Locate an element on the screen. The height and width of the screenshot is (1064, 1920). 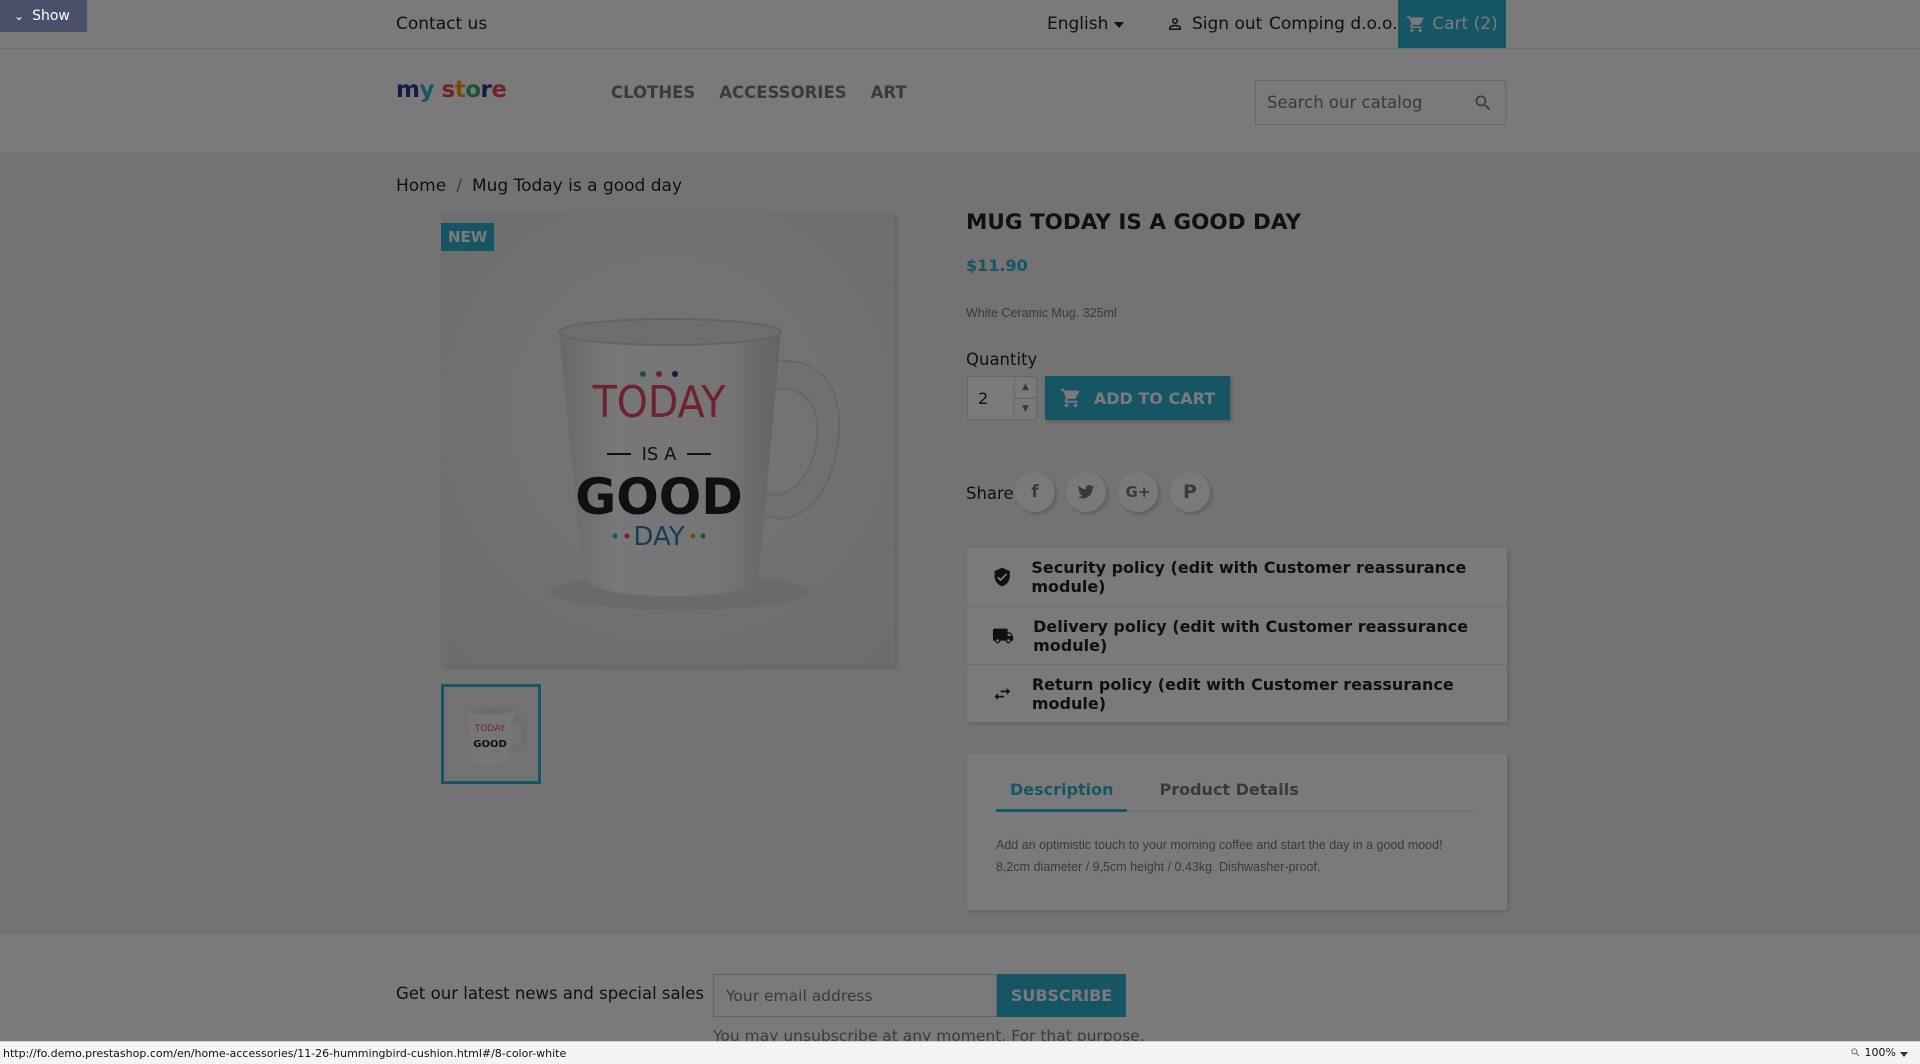
tab-product-details: Product Details is located at coordinates (1228, 796).